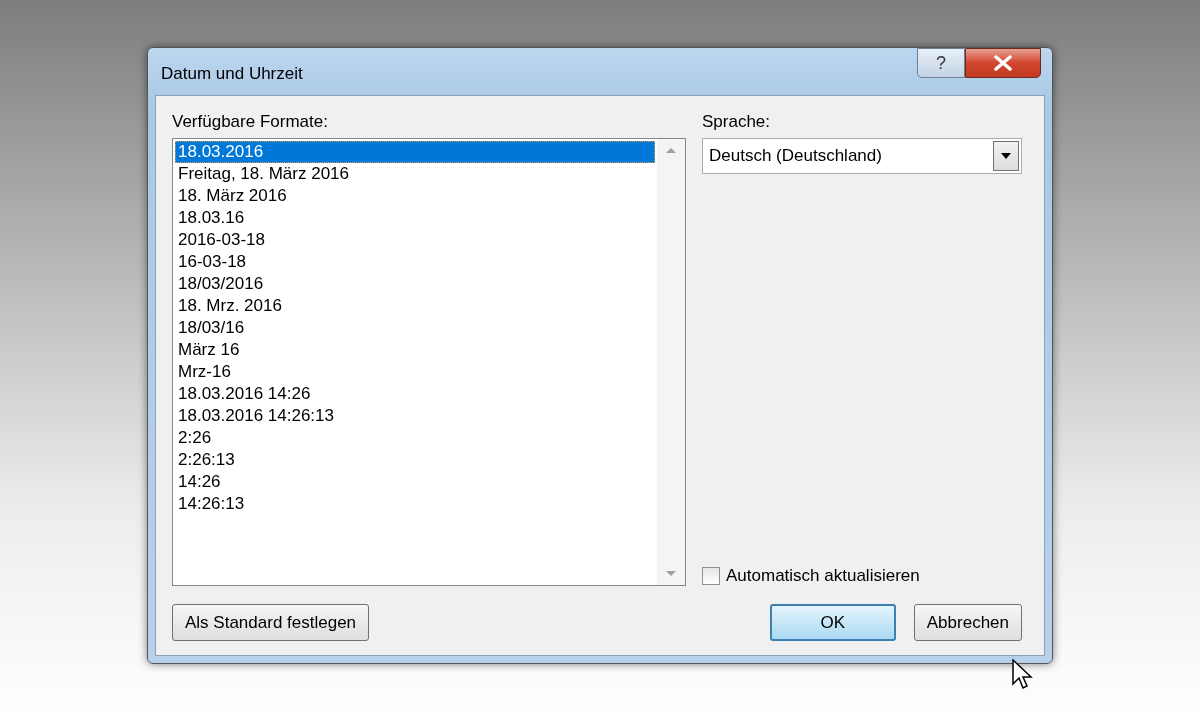 This screenshot has width=1200, height=720. I want to click on dropdown-button, so click(1006, 156).